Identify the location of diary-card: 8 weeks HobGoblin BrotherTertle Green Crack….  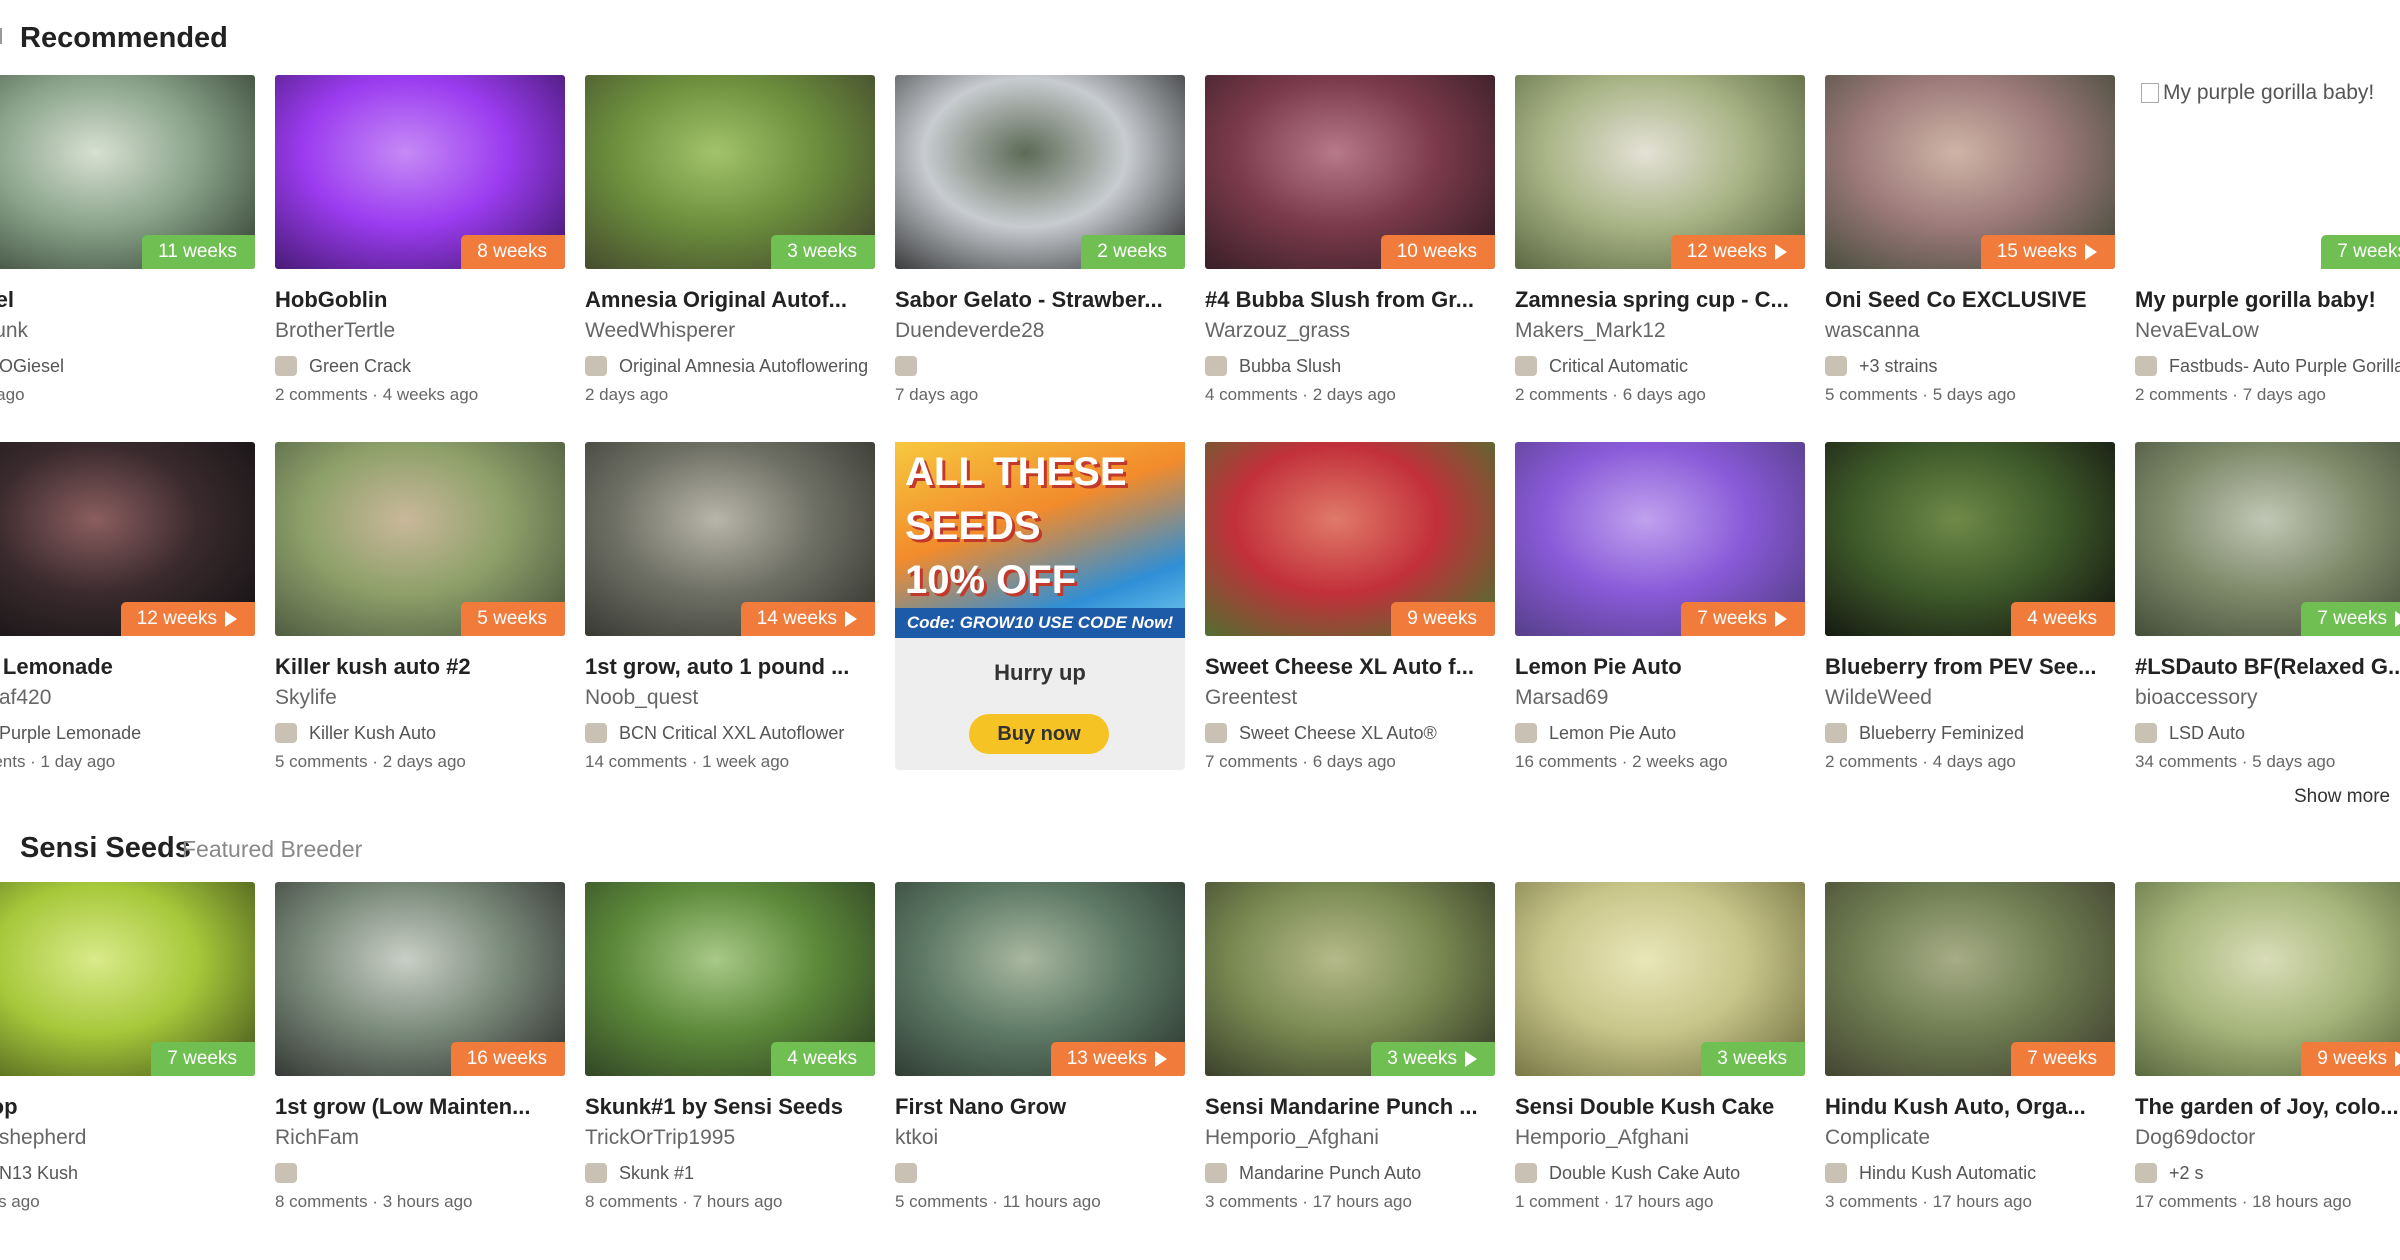
(420, 245).